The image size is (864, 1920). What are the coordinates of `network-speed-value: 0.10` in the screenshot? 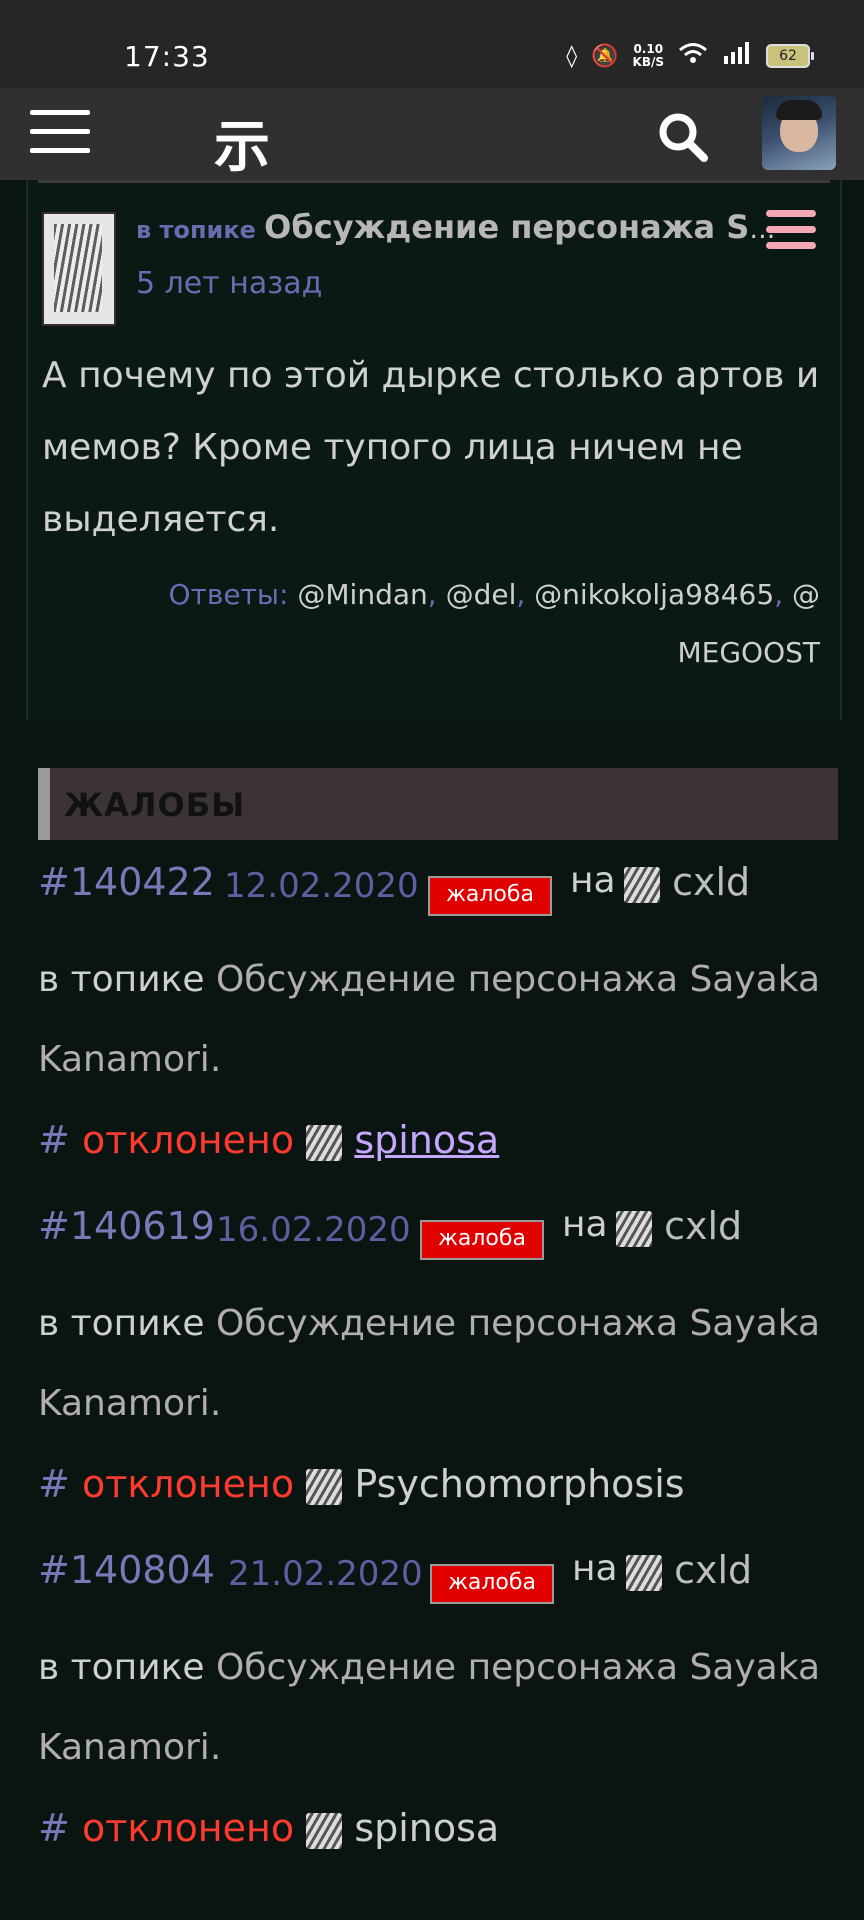 It's located at (648, 49).